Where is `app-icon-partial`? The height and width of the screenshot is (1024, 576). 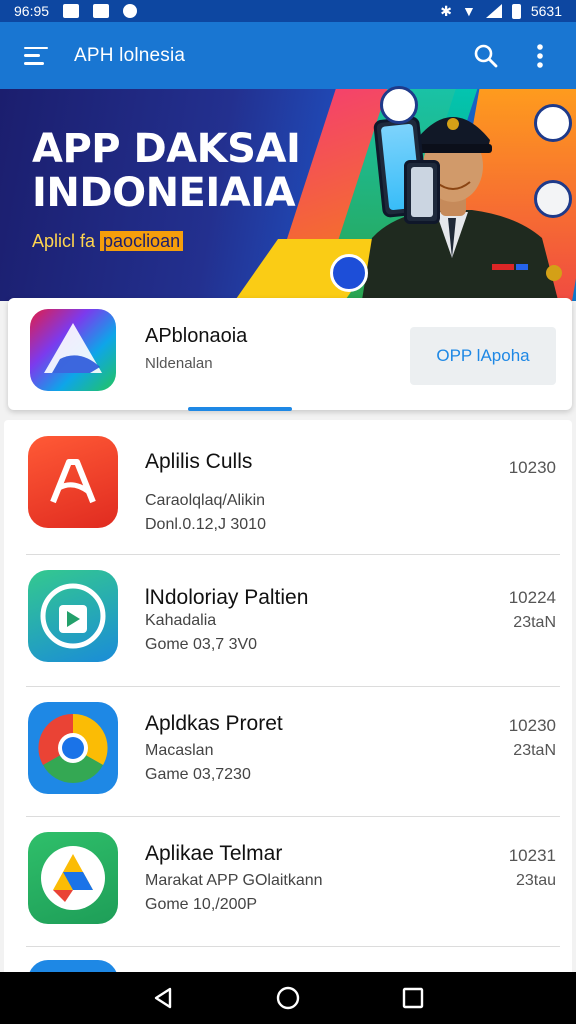 app-icon-partial is located at coordinates (73, 966).